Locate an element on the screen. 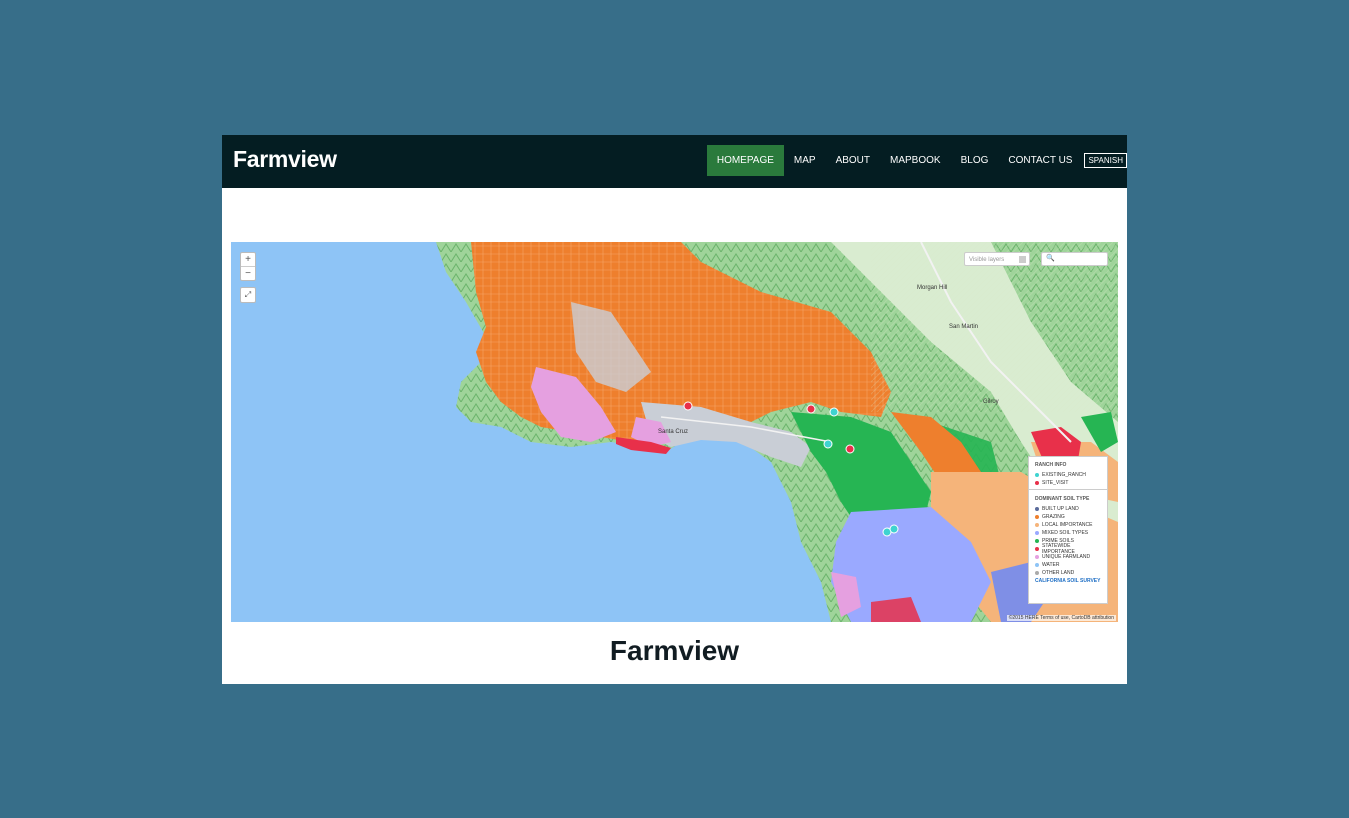 The width and height of the screenshot is (1349, 818). legend-label: UNIQUE FARMLAND is located at coordinates (1066, 556).